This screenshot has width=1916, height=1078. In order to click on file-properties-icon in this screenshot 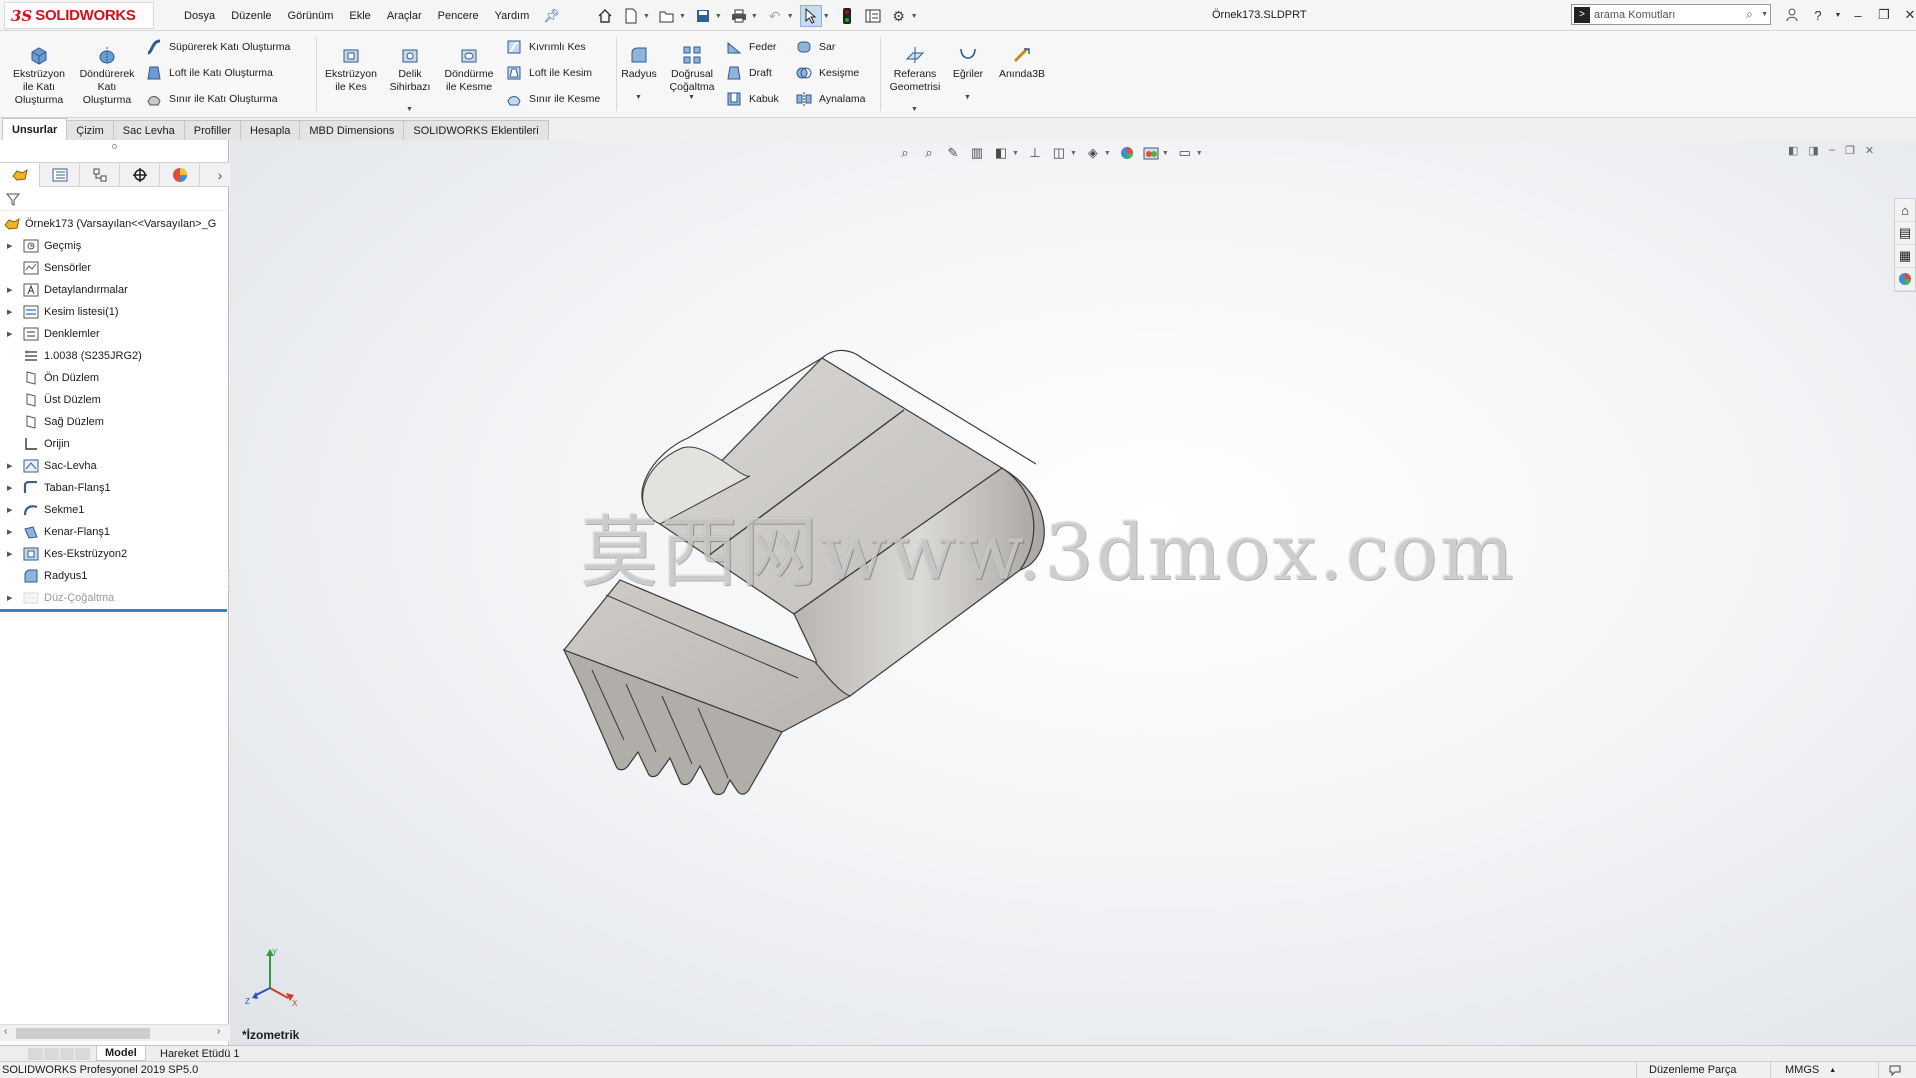, I will do `click(873, 16)`.